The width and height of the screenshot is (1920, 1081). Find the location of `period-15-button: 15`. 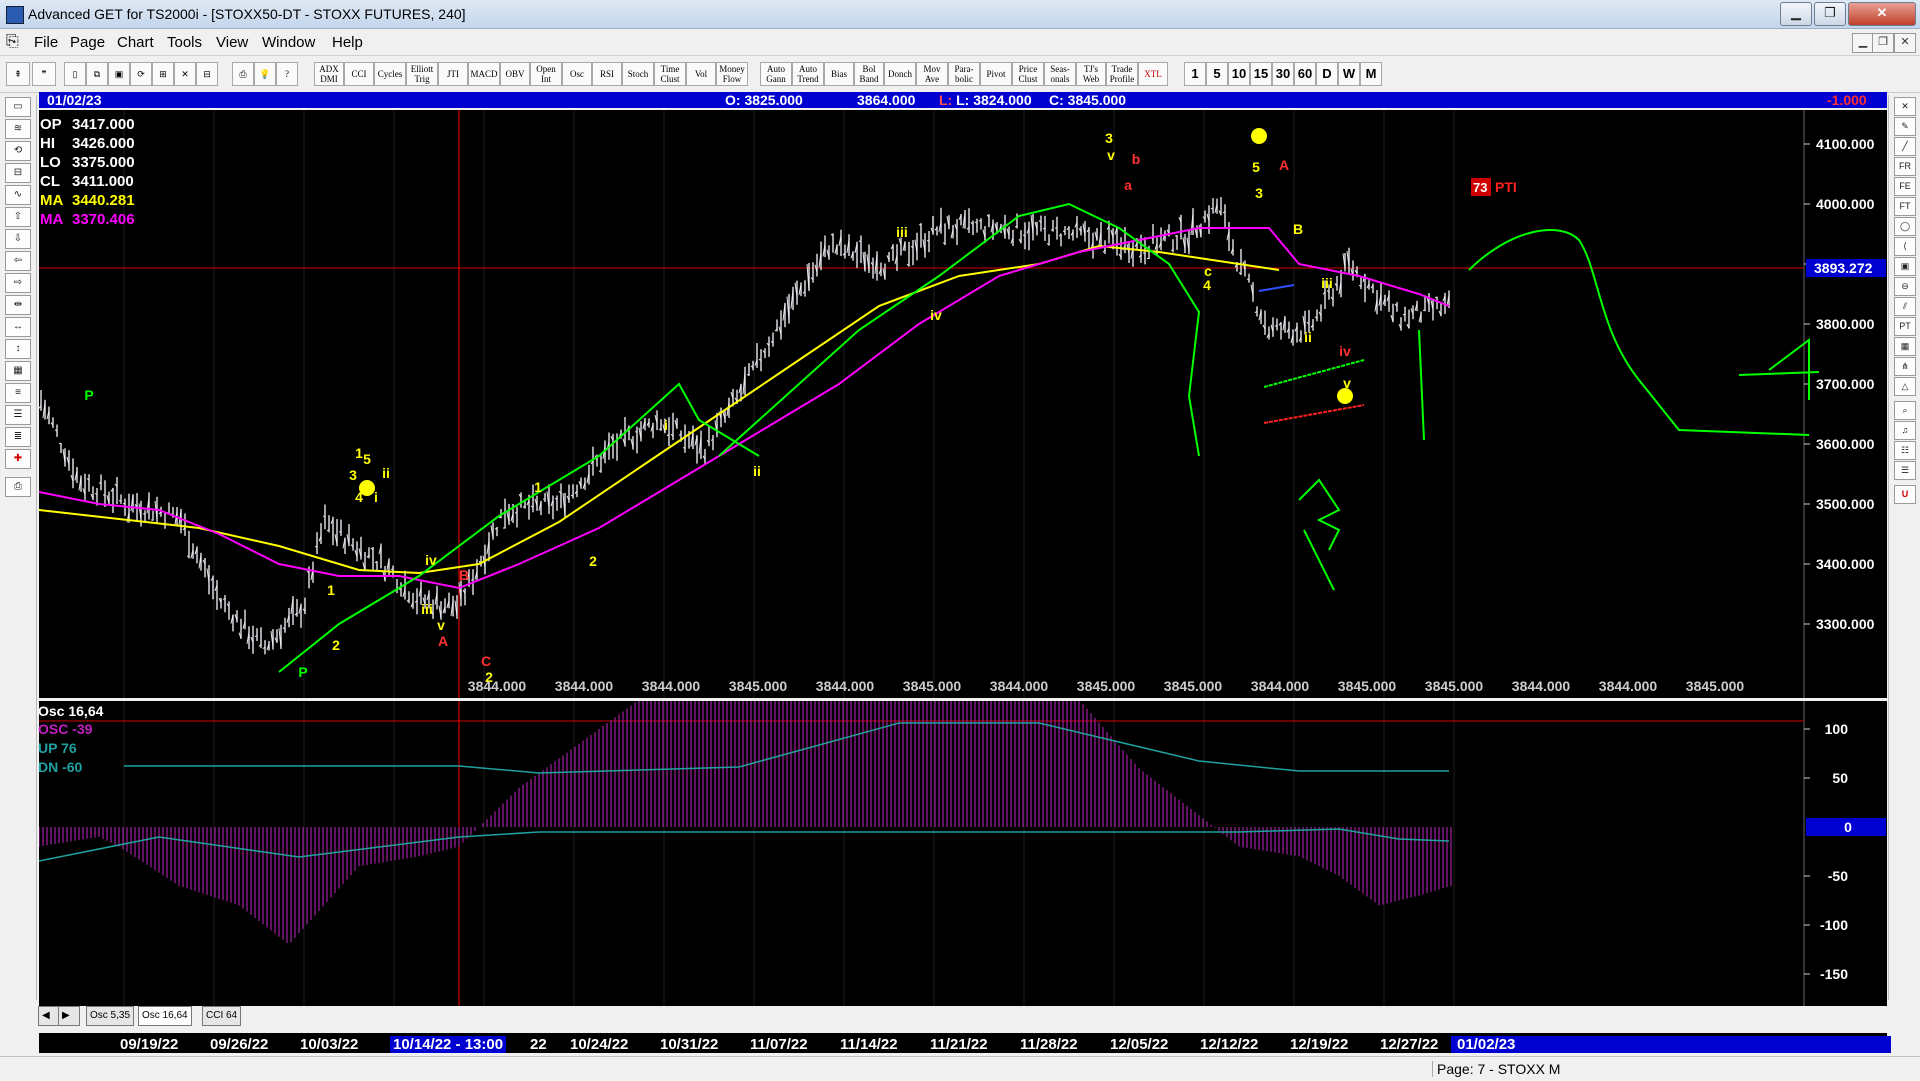

period-15-button: 15 is located at coordinates (1261, 74).